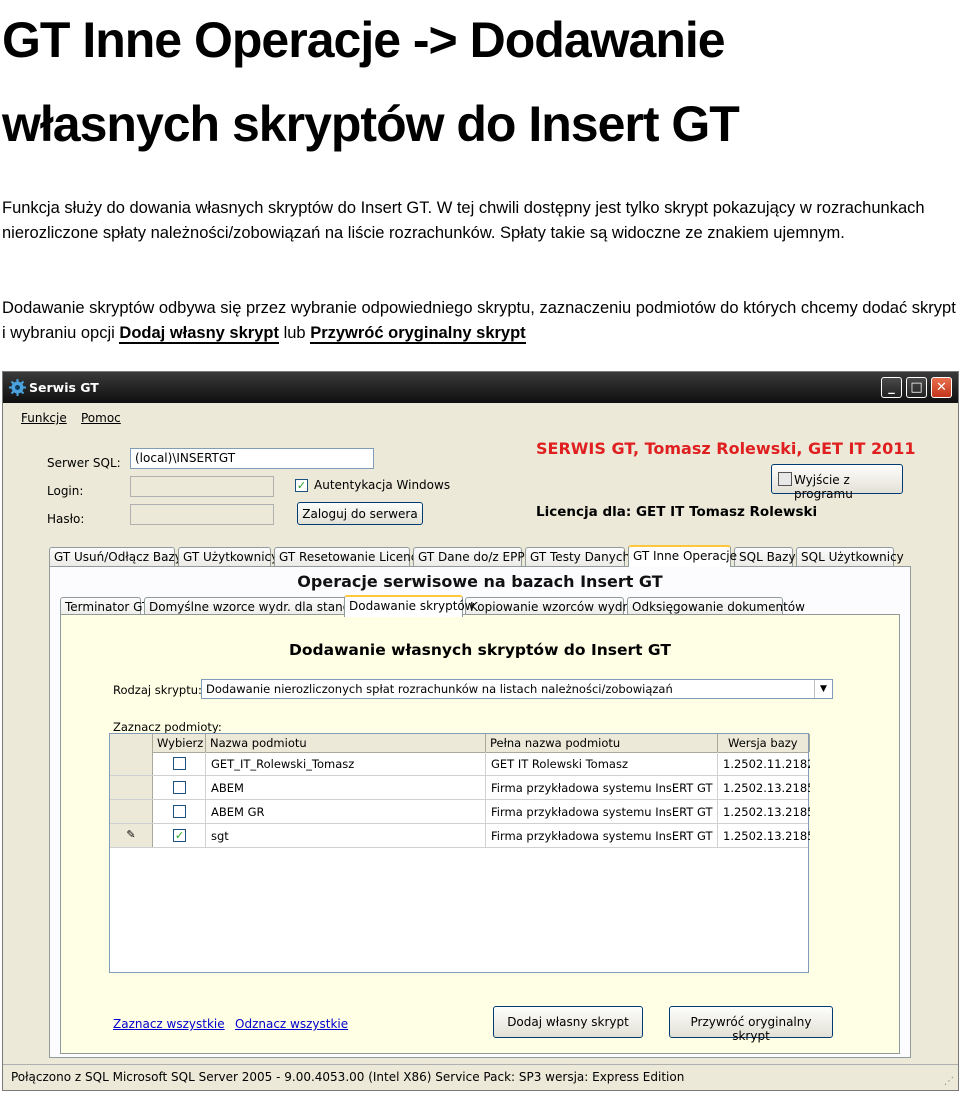 The image size is (960, 1093). Describe the element at coordinates (785, 479) in the screenshot. I see `exit-icon` at that location.